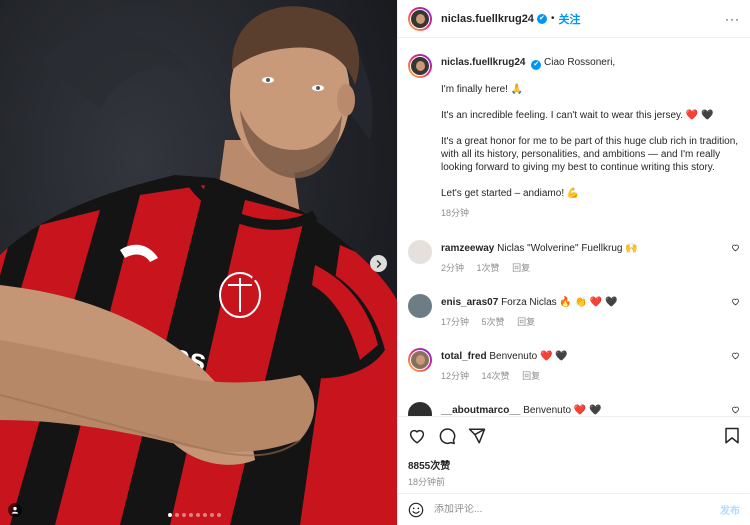 The width and height of the screenshot is (750, 525). I want to click on author-avatar, so click(420, 18).